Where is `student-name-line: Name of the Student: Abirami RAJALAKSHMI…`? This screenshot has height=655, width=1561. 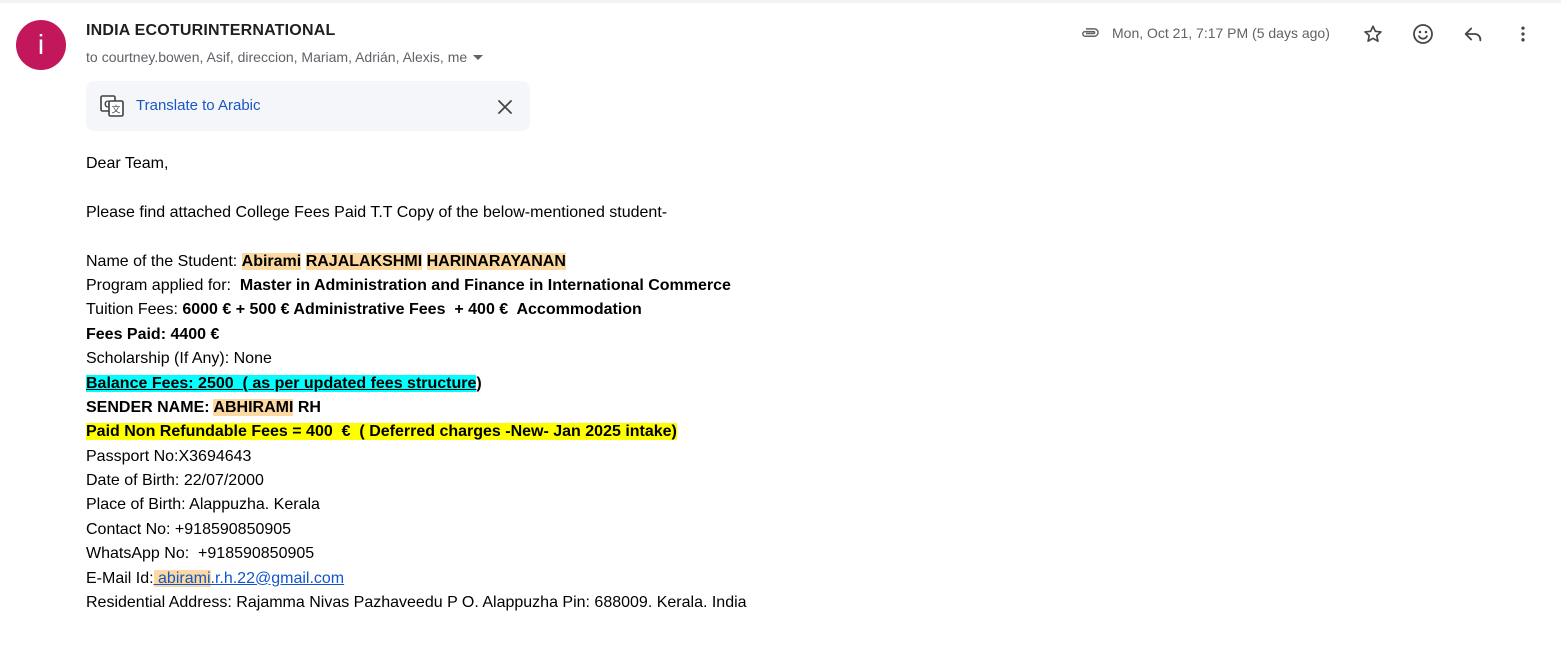
student-name-line: Name of the Student: Abirami RAJALAKSHMI… is located at coordinates (636, 262).